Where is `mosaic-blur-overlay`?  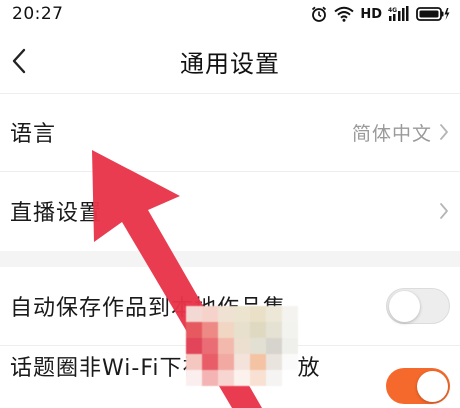
mosaic-blur-overlay is located at coordinates (242, 346).